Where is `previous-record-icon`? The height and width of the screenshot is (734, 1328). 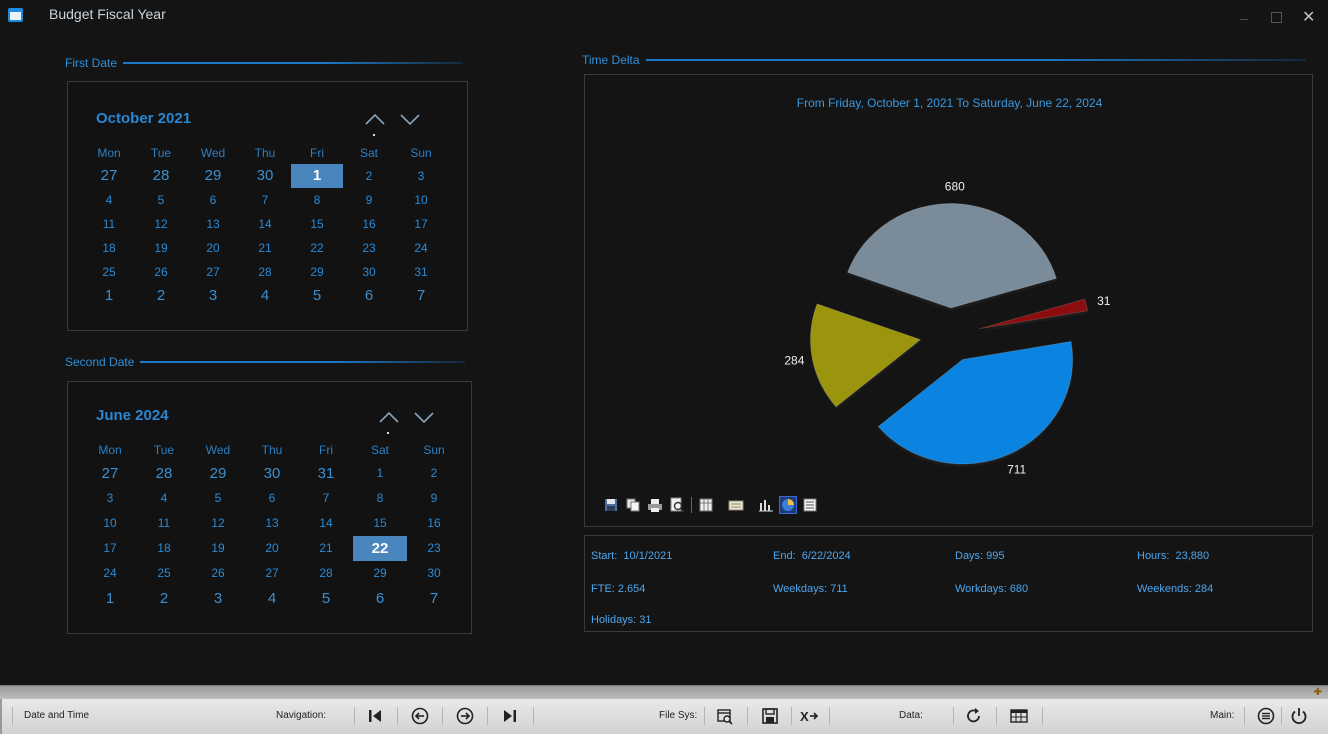 previous-record-icon is located at coordinates (420, 716).